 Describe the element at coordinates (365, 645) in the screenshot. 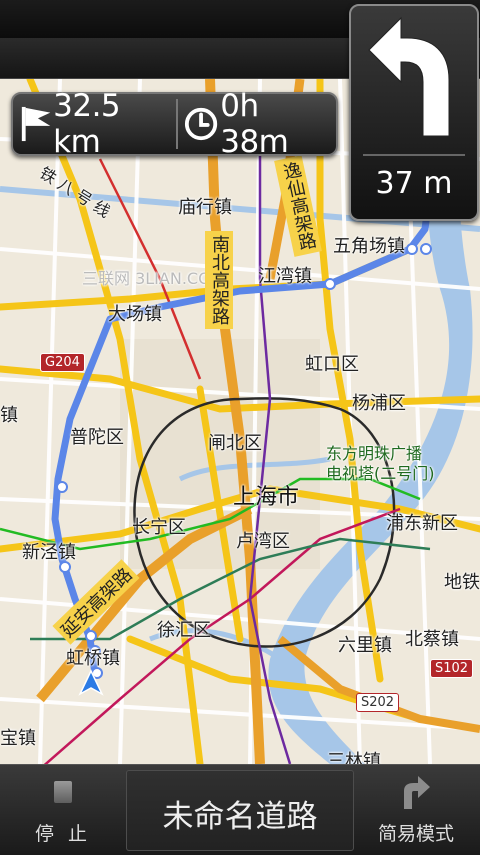

I see `map-label-liuli: 六里镇` at that location.